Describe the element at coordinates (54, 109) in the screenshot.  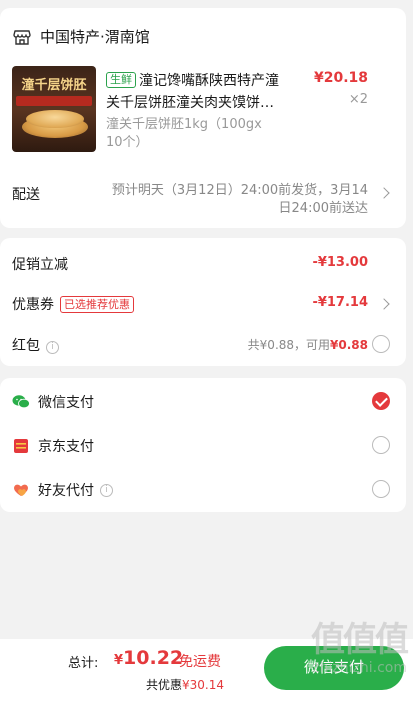
I see `product-image: 潼千层饼胚` at that location.